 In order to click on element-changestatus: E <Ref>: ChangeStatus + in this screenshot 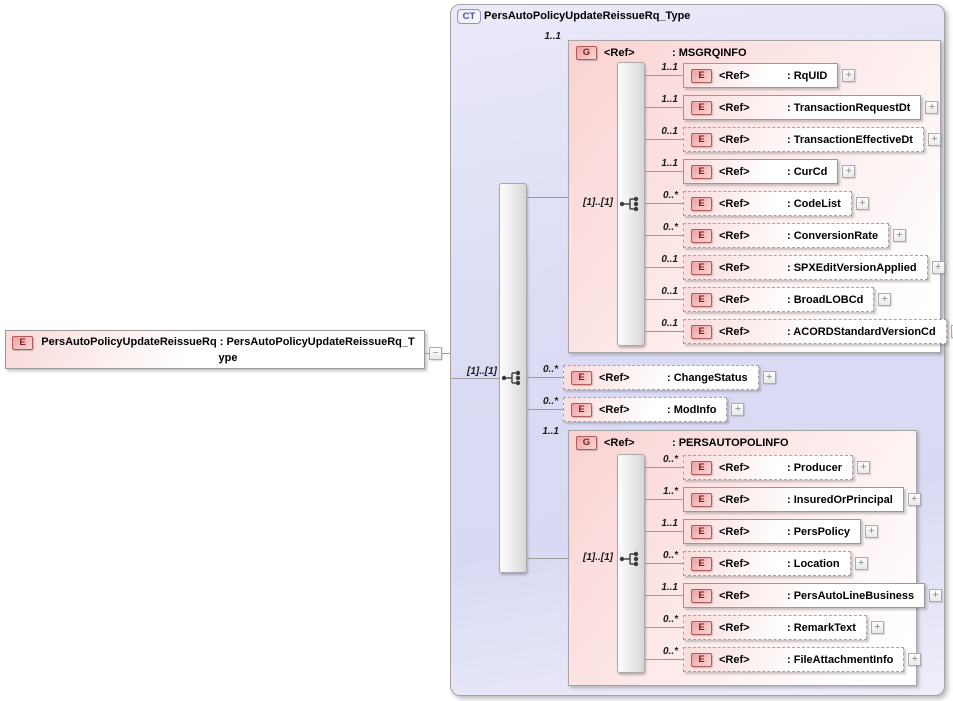, I will do `click(669, 377)`.